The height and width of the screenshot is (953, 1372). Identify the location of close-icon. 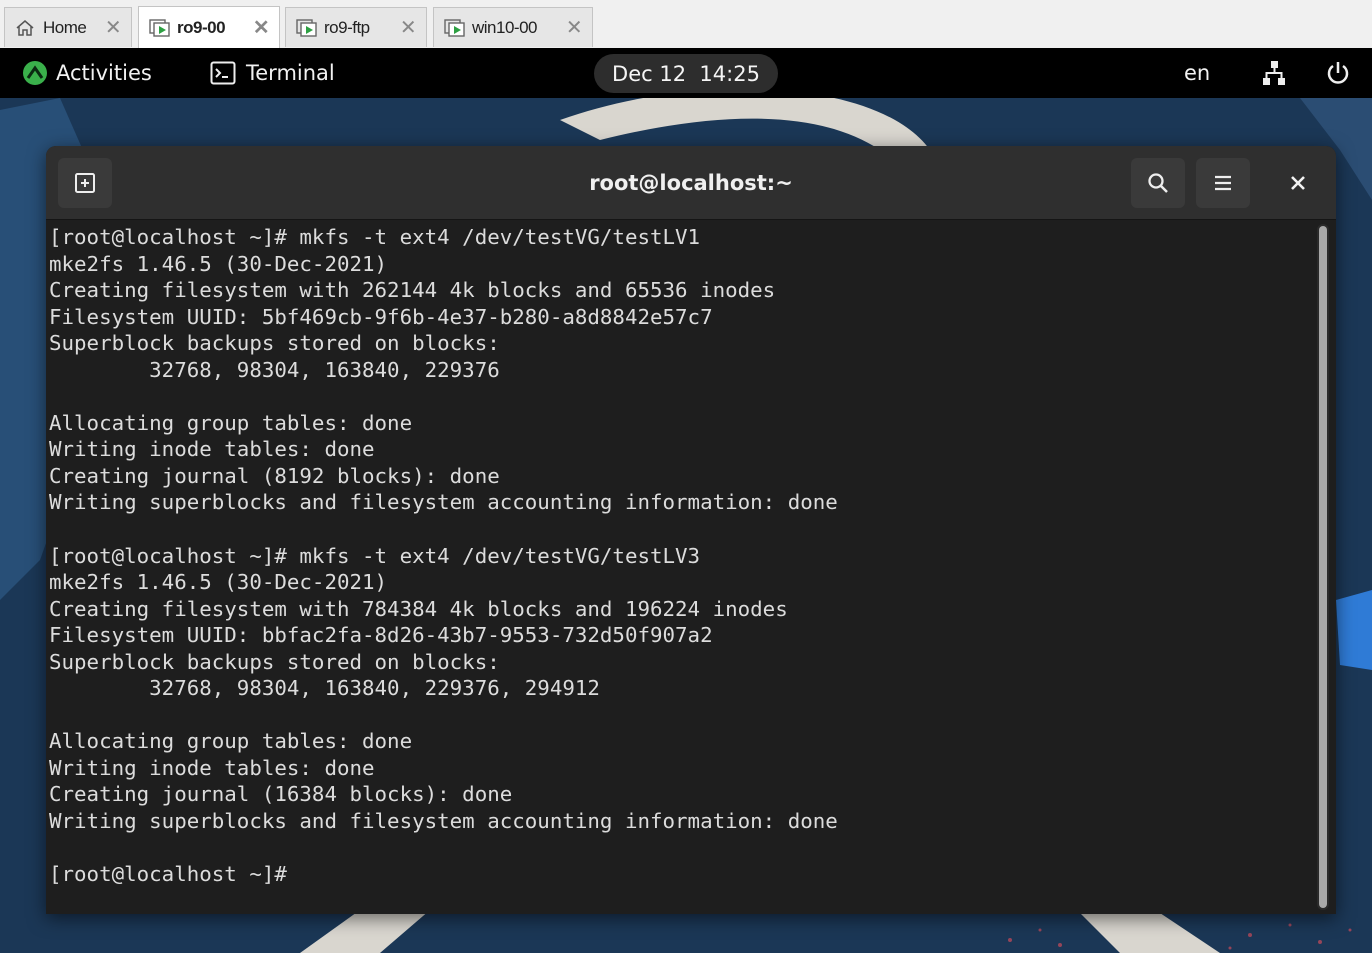
(1298, 183).